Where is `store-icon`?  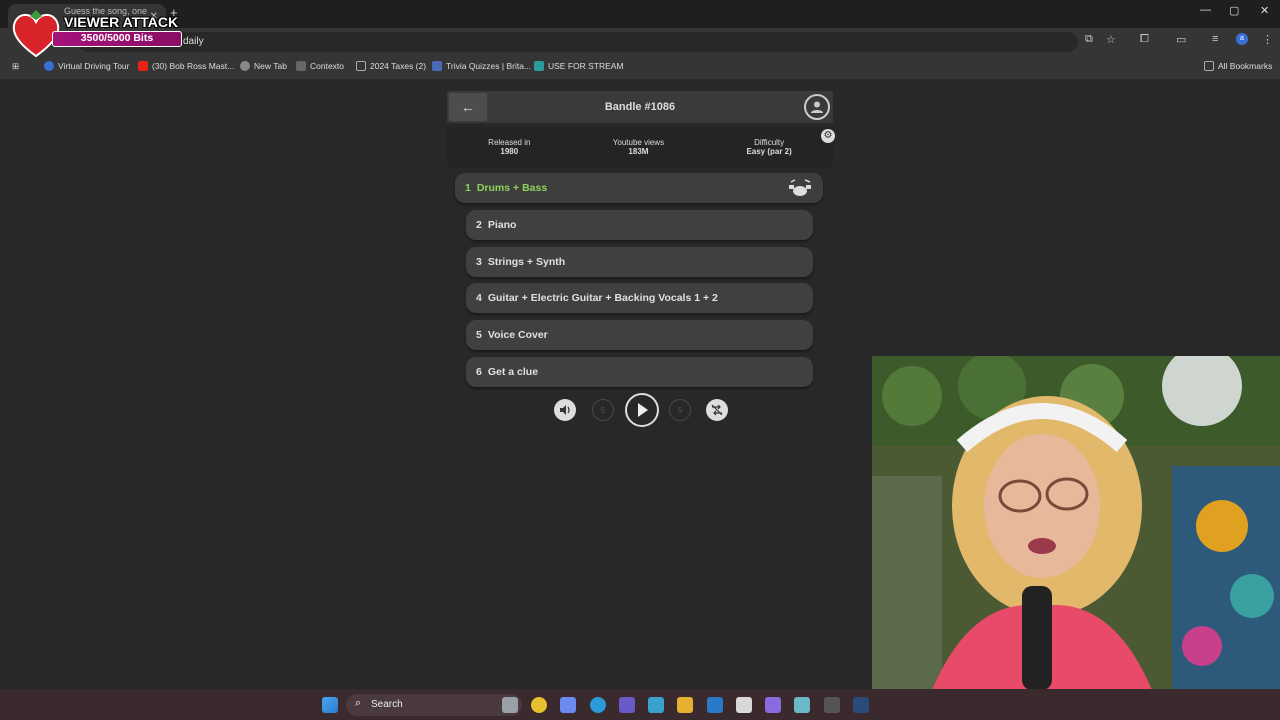
store-icon is located at coordinates (744, 705).